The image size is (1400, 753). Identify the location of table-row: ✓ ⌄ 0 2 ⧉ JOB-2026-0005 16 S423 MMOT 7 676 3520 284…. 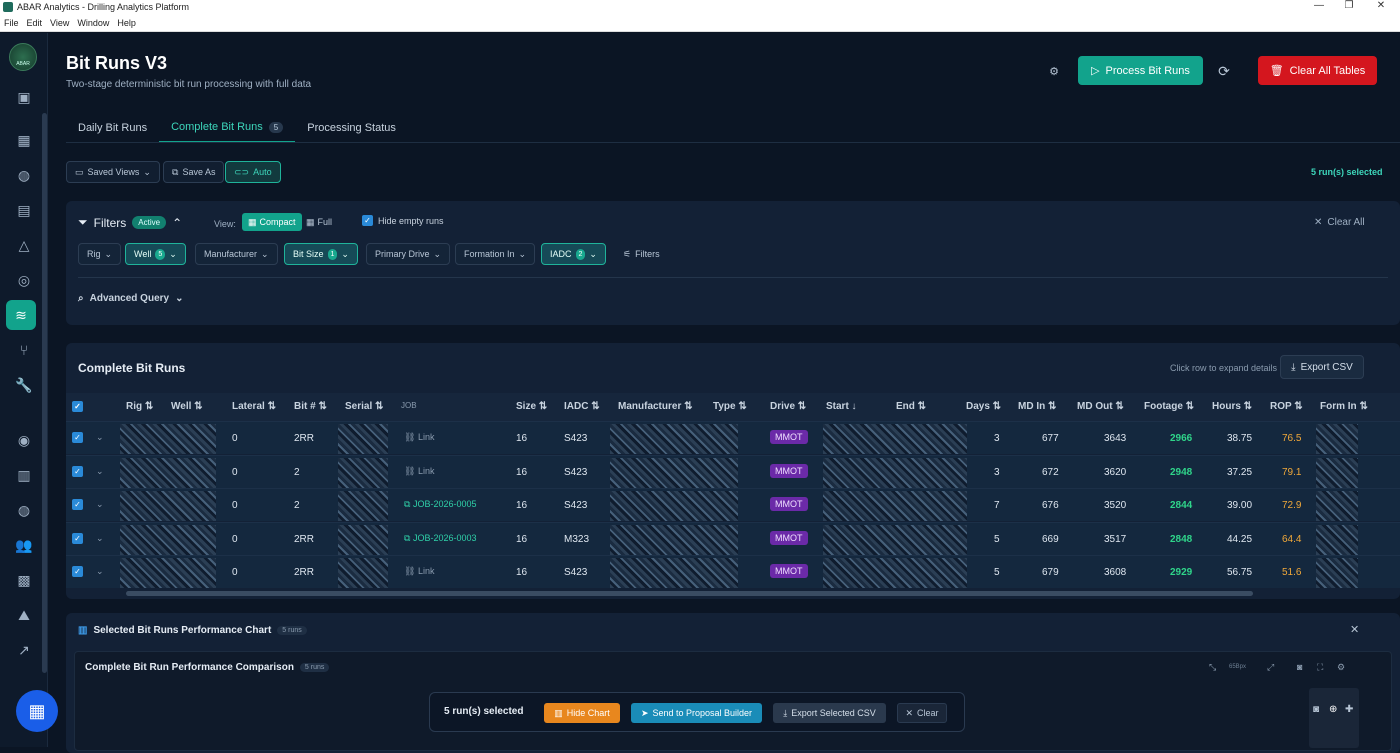
(733, 504).